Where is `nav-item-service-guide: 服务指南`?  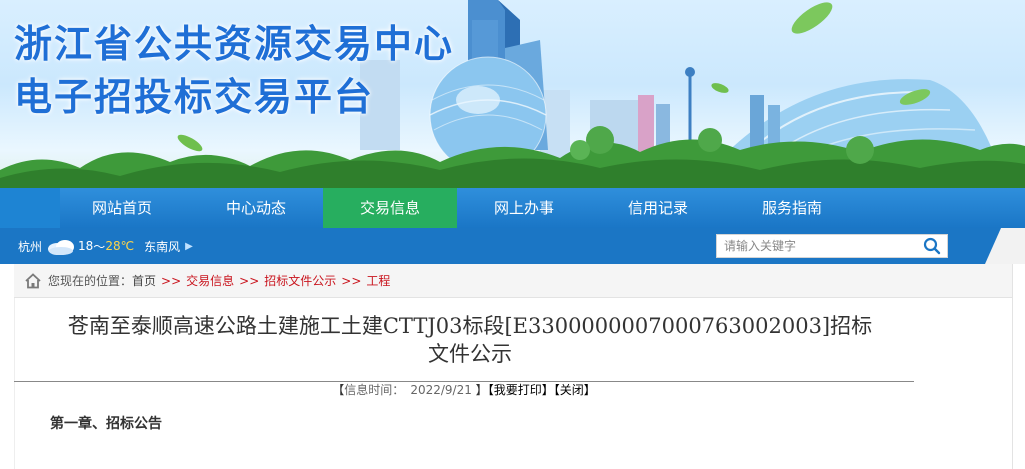 nav-item-service-guide: 服务指南 is located at coordinates (792, 208).